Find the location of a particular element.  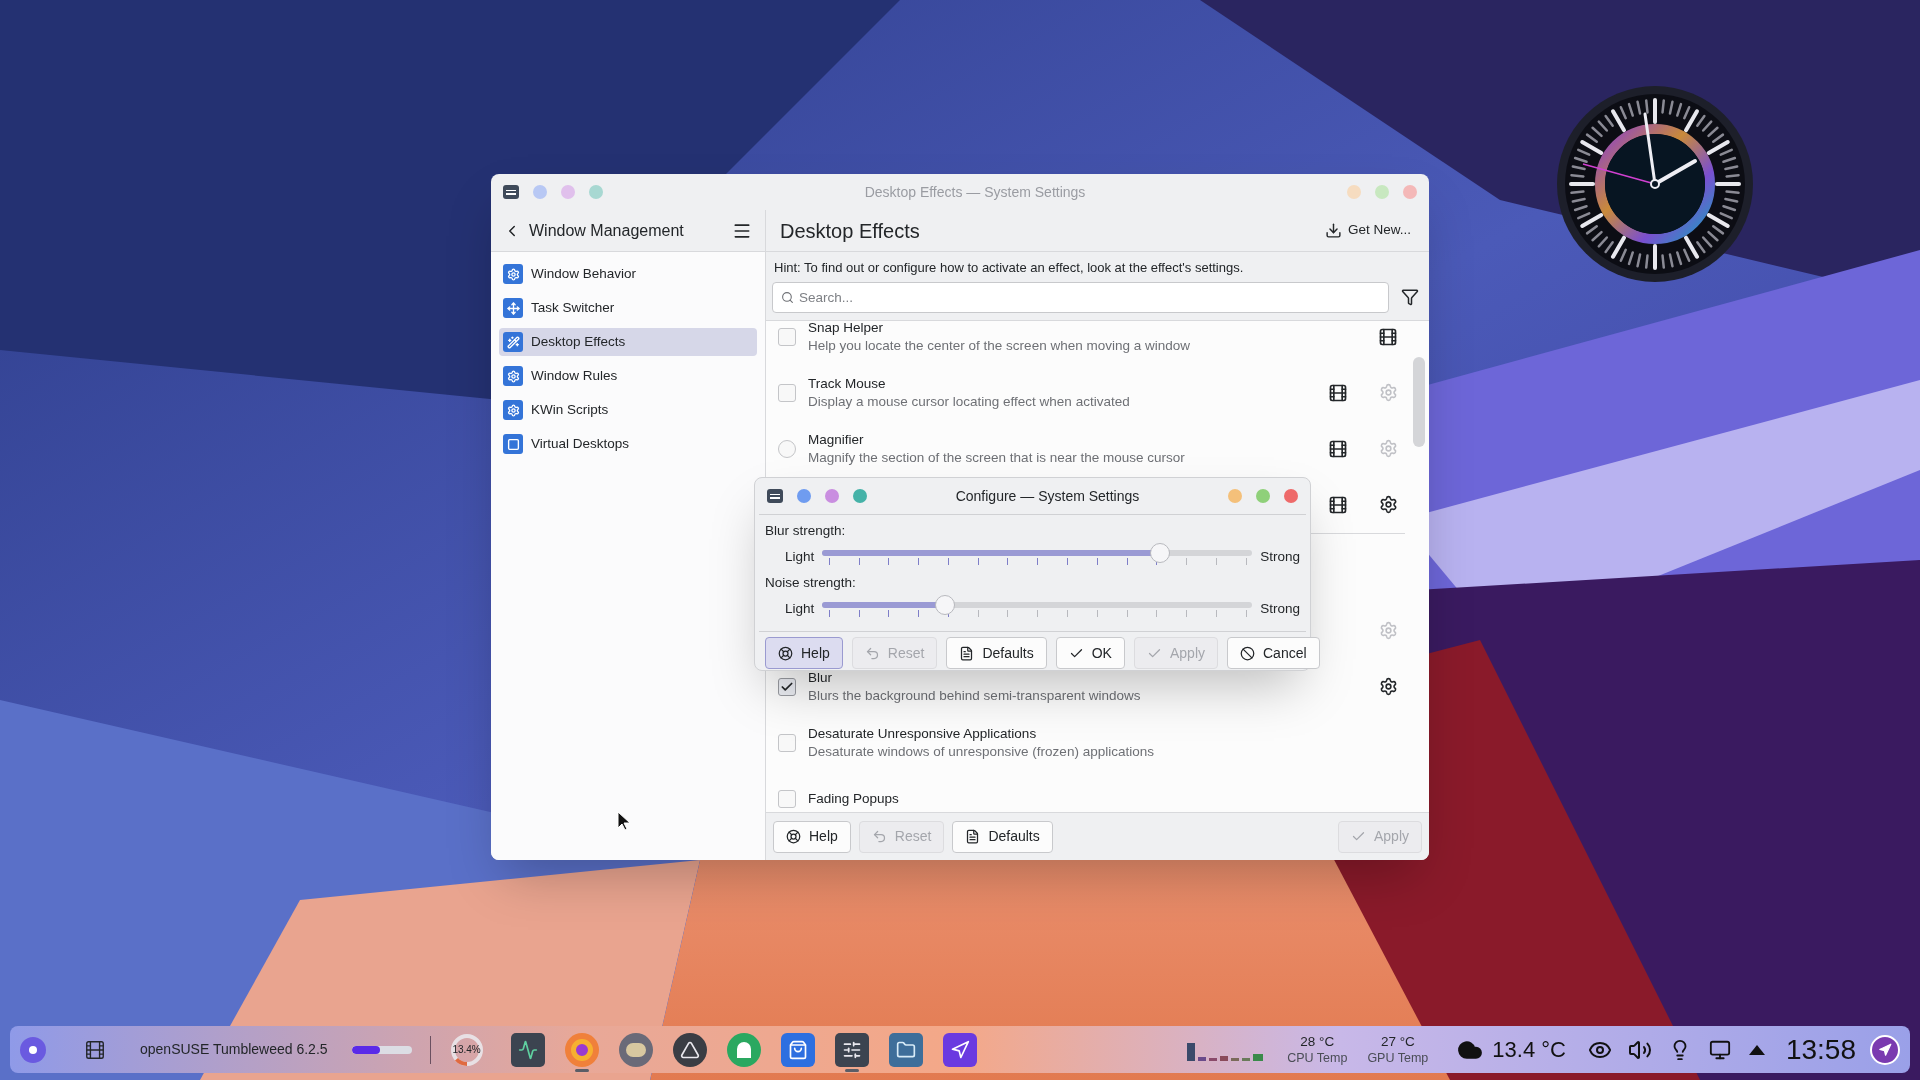

sidebar-item: Window Behavior is located at coordinates (628, 274).